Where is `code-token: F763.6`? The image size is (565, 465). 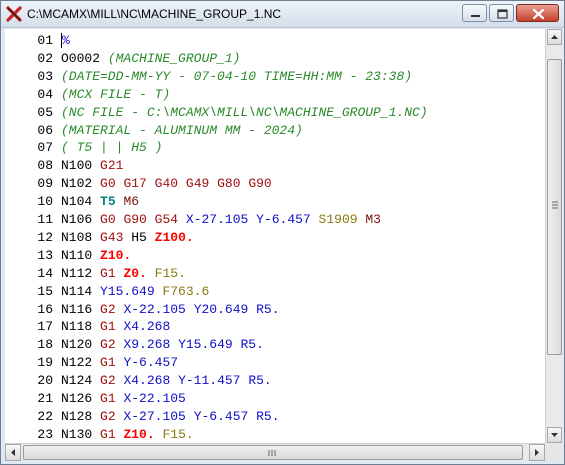 code-token: F763.6 is located at coordinates (186, 291).